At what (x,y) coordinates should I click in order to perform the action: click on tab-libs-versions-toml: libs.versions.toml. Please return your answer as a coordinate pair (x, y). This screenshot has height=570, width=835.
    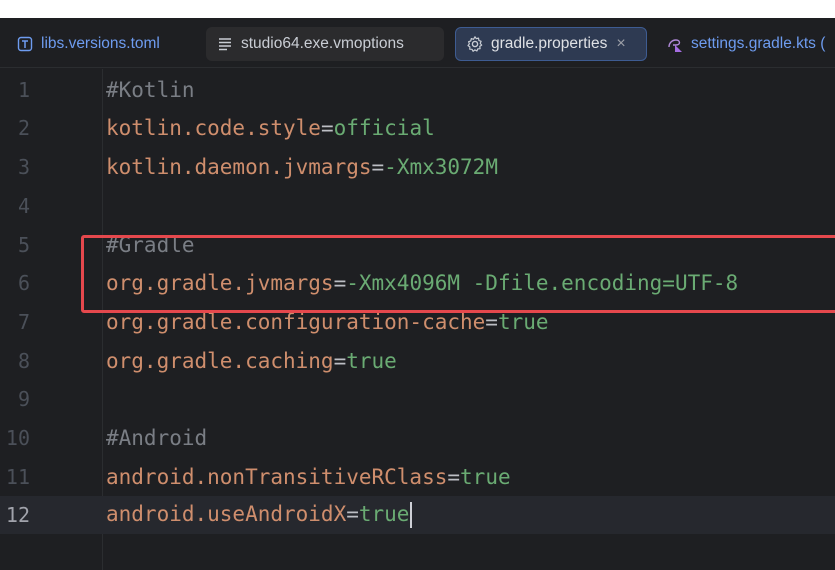
    Looking at the image, I should click on (101, 44).